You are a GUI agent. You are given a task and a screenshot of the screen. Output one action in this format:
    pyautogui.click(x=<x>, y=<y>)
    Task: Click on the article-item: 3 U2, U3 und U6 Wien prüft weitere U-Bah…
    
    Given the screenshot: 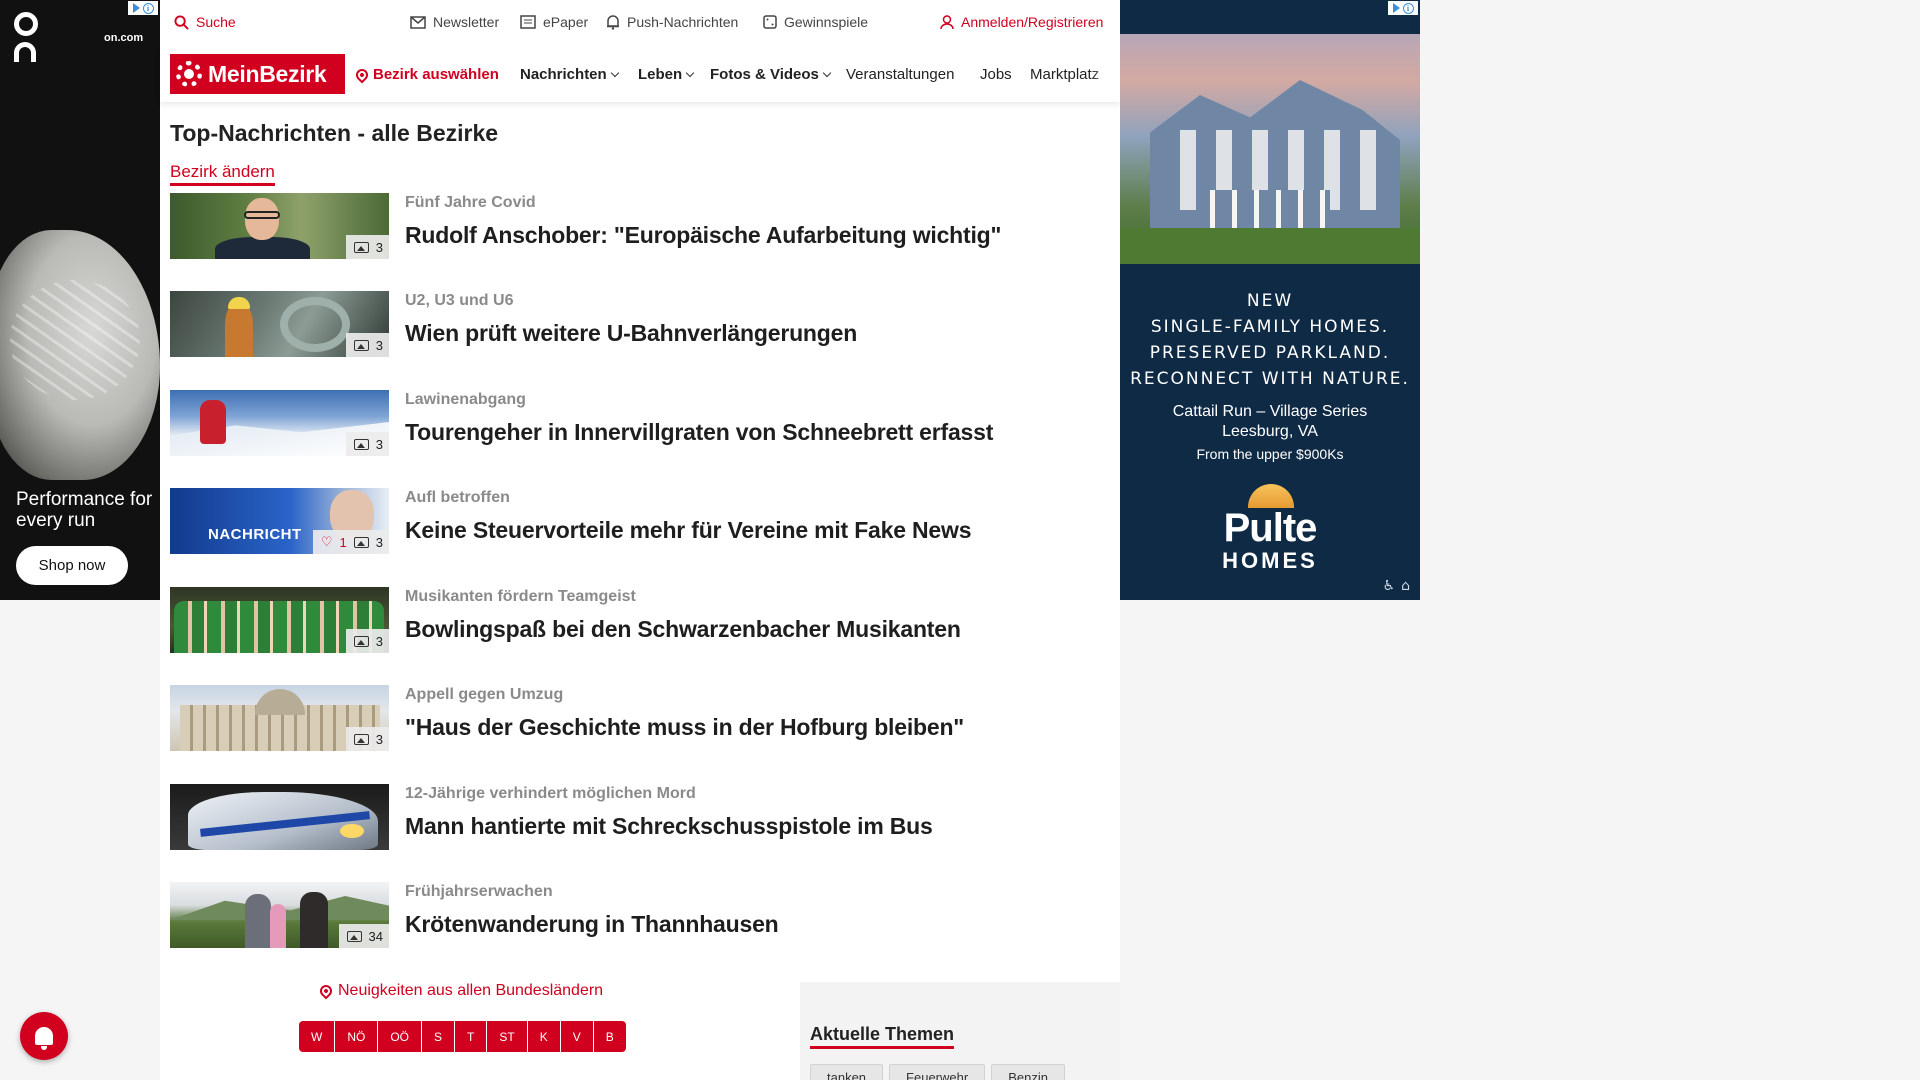 What is the action you would take?
    pyautogui.click(x=635, y=324)
    